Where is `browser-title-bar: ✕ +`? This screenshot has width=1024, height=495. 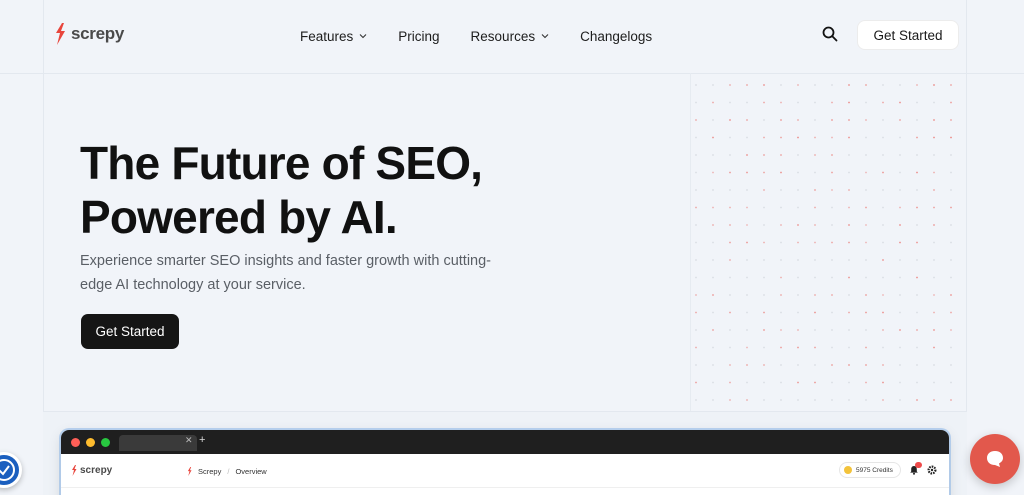 browser-title-bar: ✕ + is located at coordinates (505, 442).